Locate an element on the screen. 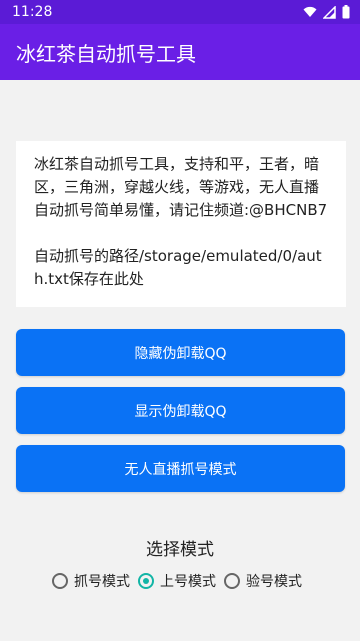 This screenshot has height=641, width=360. radio-login-mode: 上号模式 is located at coordinates (177, 581).